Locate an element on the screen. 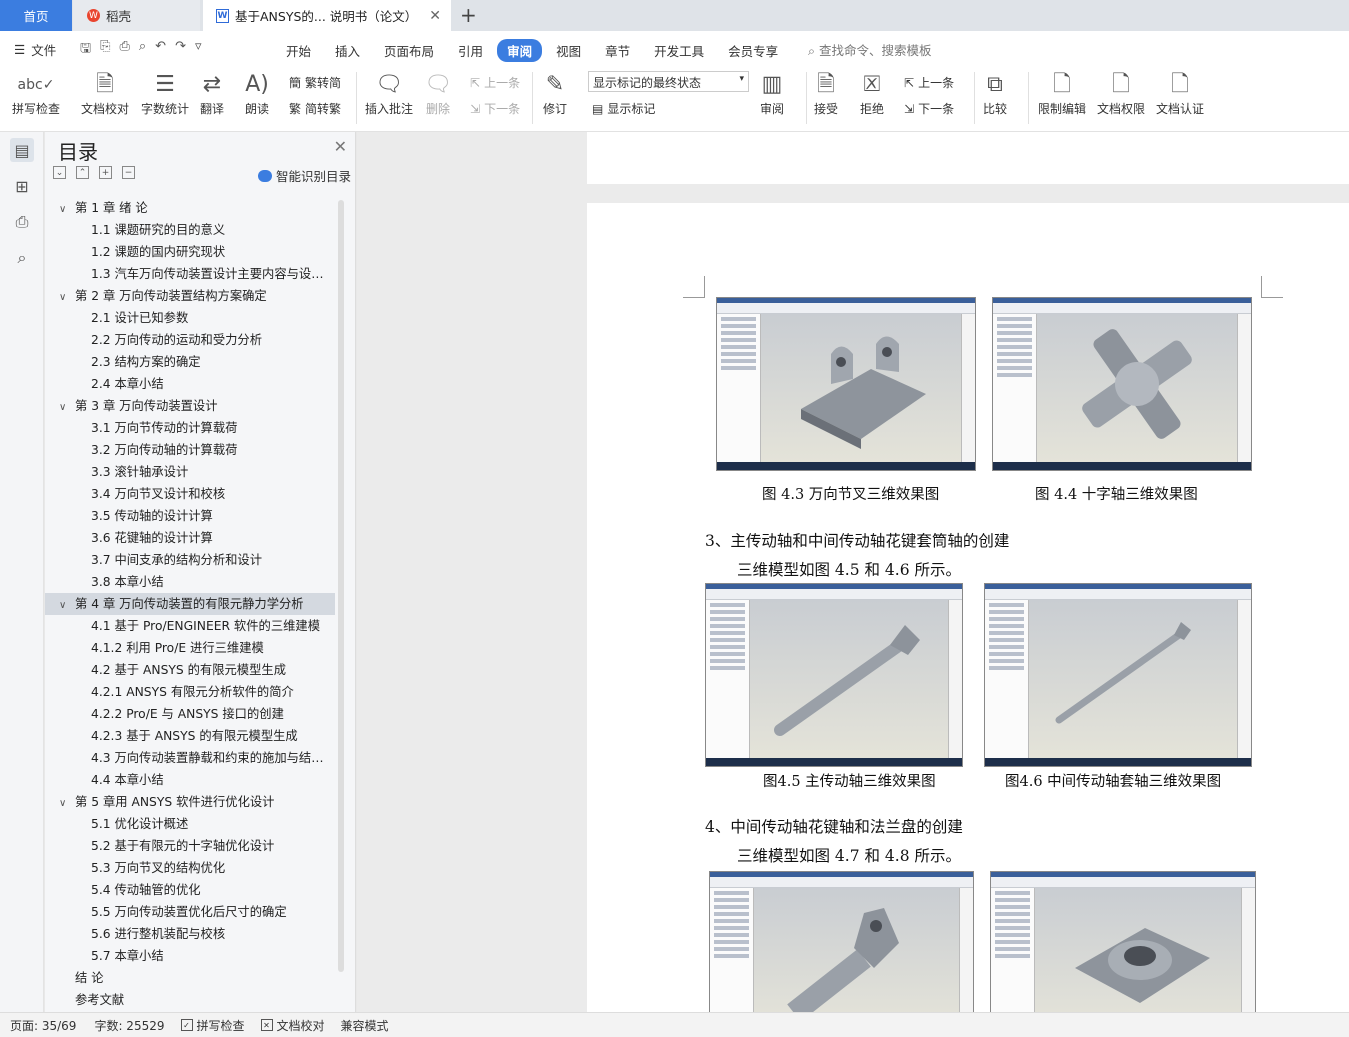 The width and height of the screenshot is (1349, 1037). toc-chapter-item: ∨ 第 1 章 绪 论 is located at coordinates (190, 208).